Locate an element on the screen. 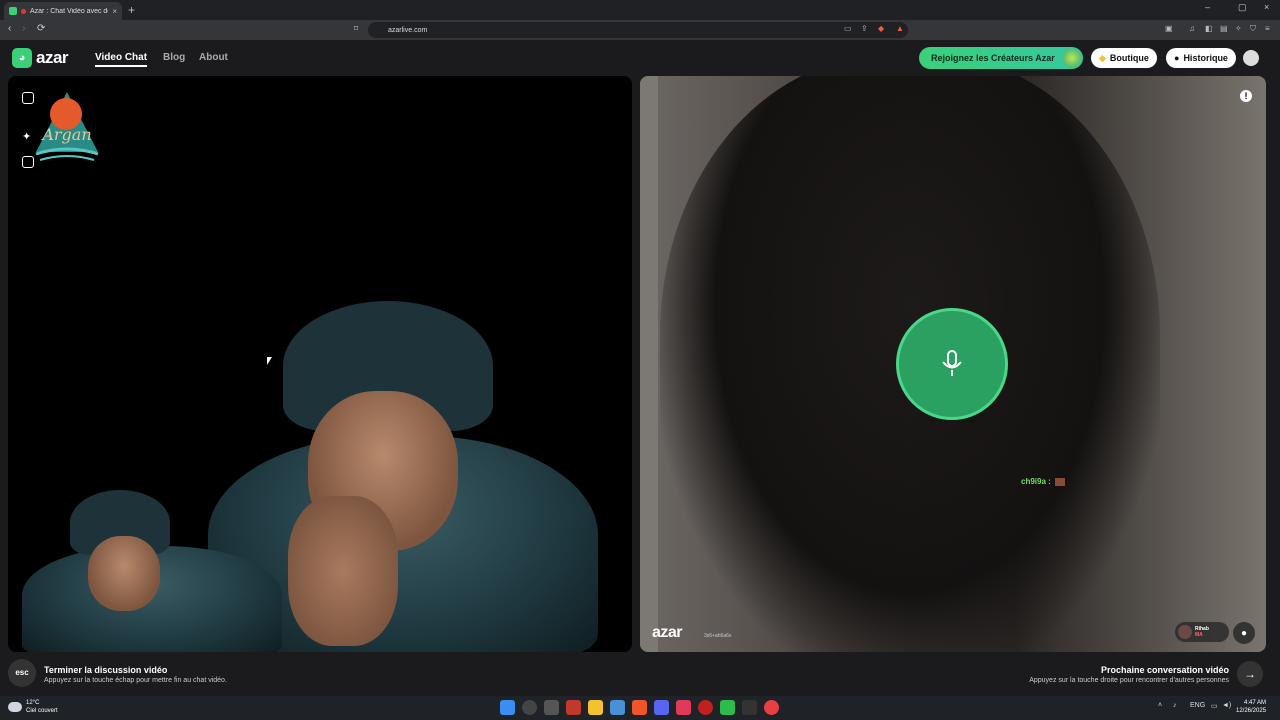  end-chat-title: Terminer la discussion vidéo is located at coordinates (106, 670).